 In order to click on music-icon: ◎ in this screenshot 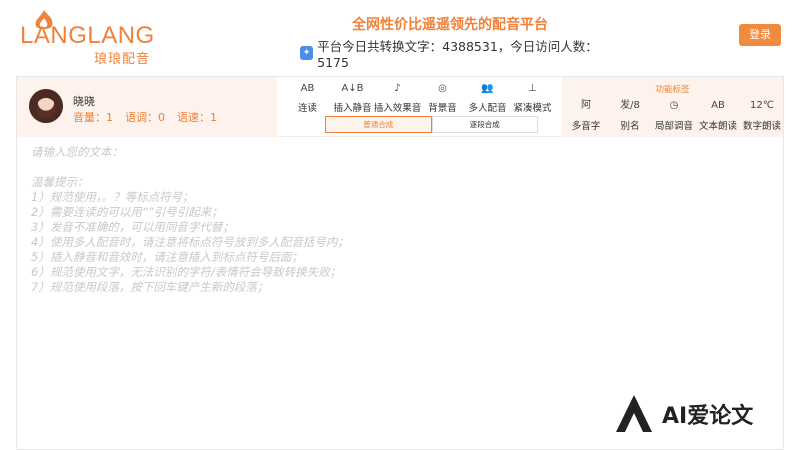, I will do `click(442, 88)`.